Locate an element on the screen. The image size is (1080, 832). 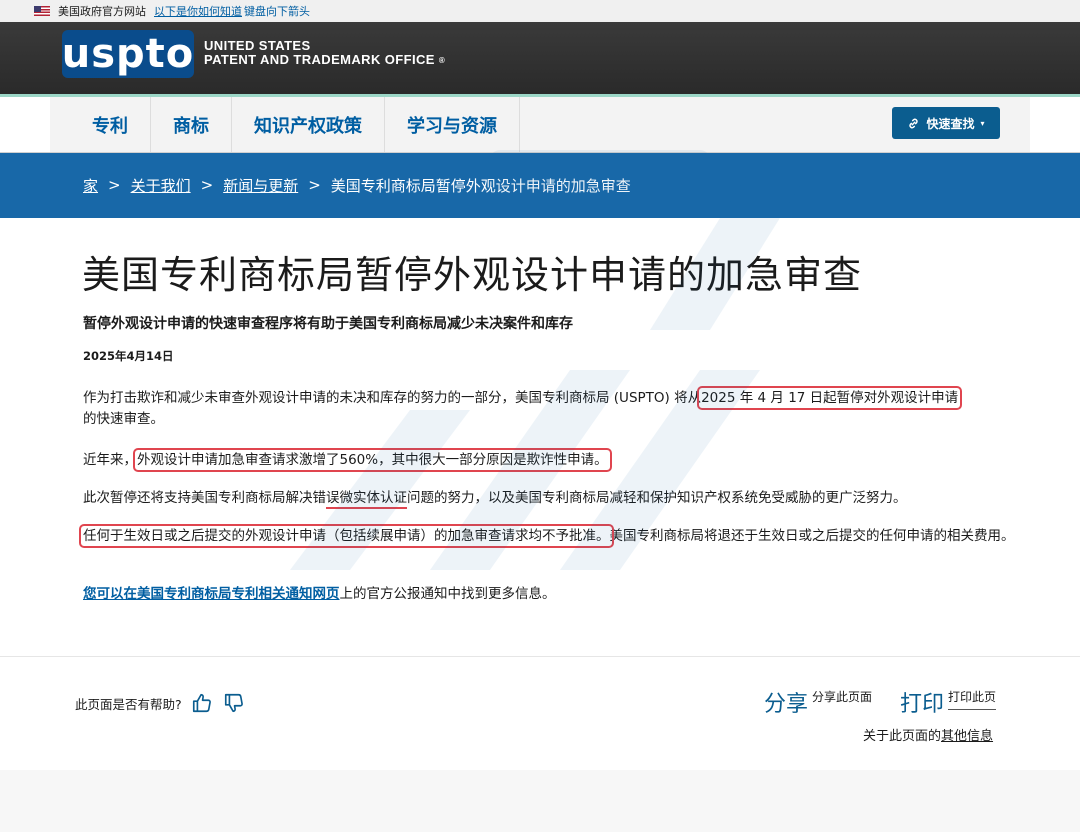
us-flag-icon is located at coordinates (42, 11).